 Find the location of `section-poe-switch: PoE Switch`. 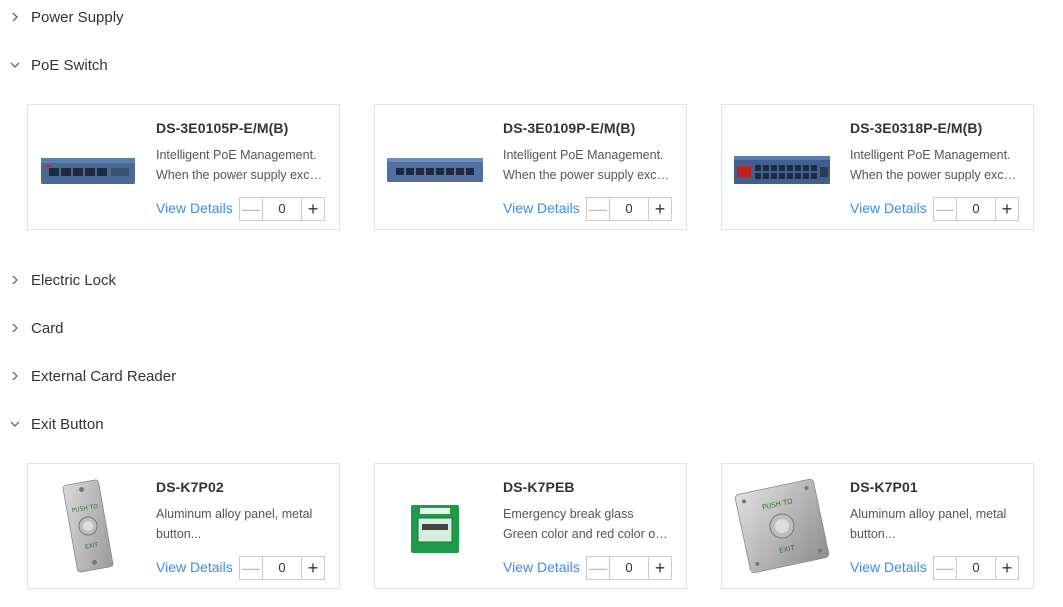

section-poe-switch: PoE Switch is located at coordinates (58, 65).